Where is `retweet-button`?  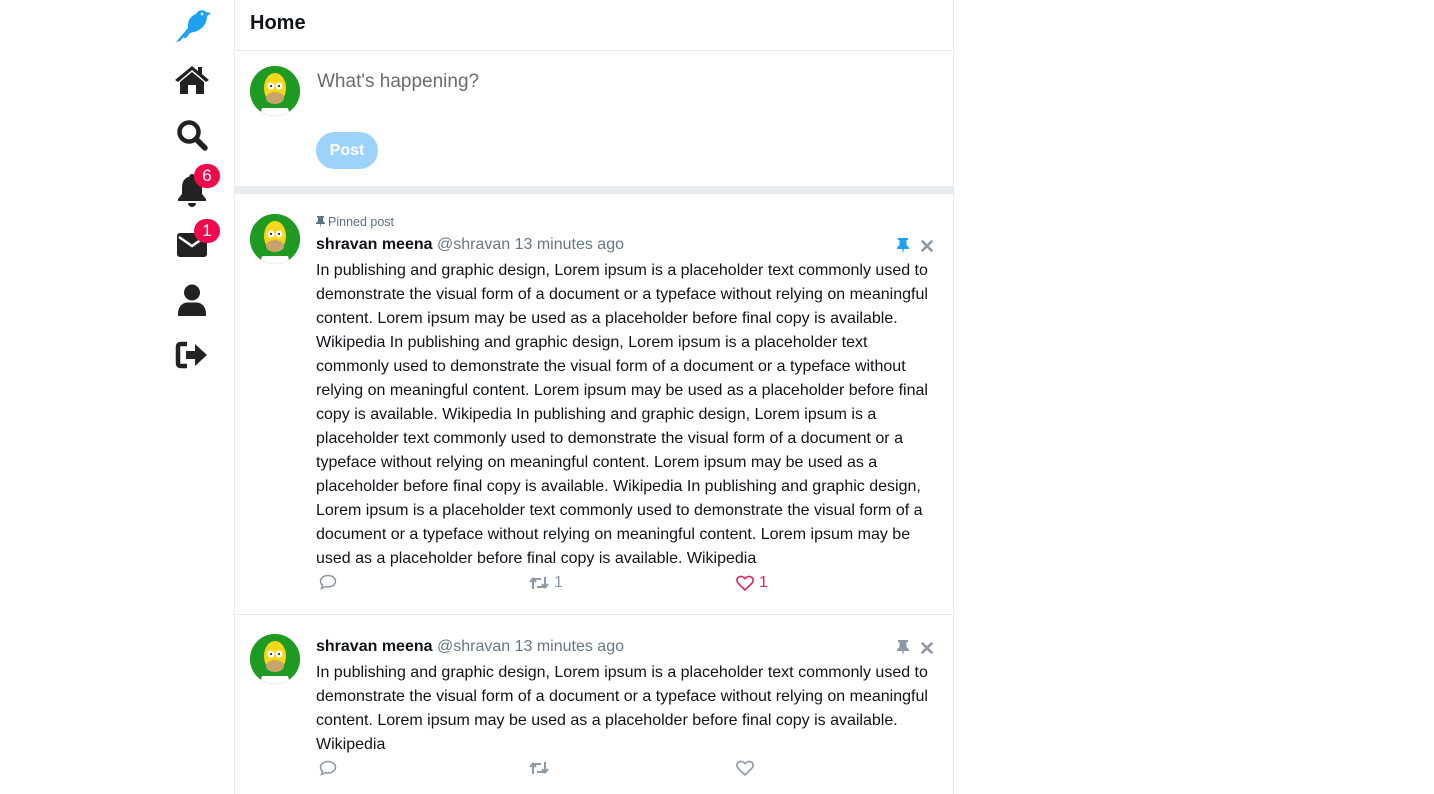
retweet-button is located at coordinates (541, 768).